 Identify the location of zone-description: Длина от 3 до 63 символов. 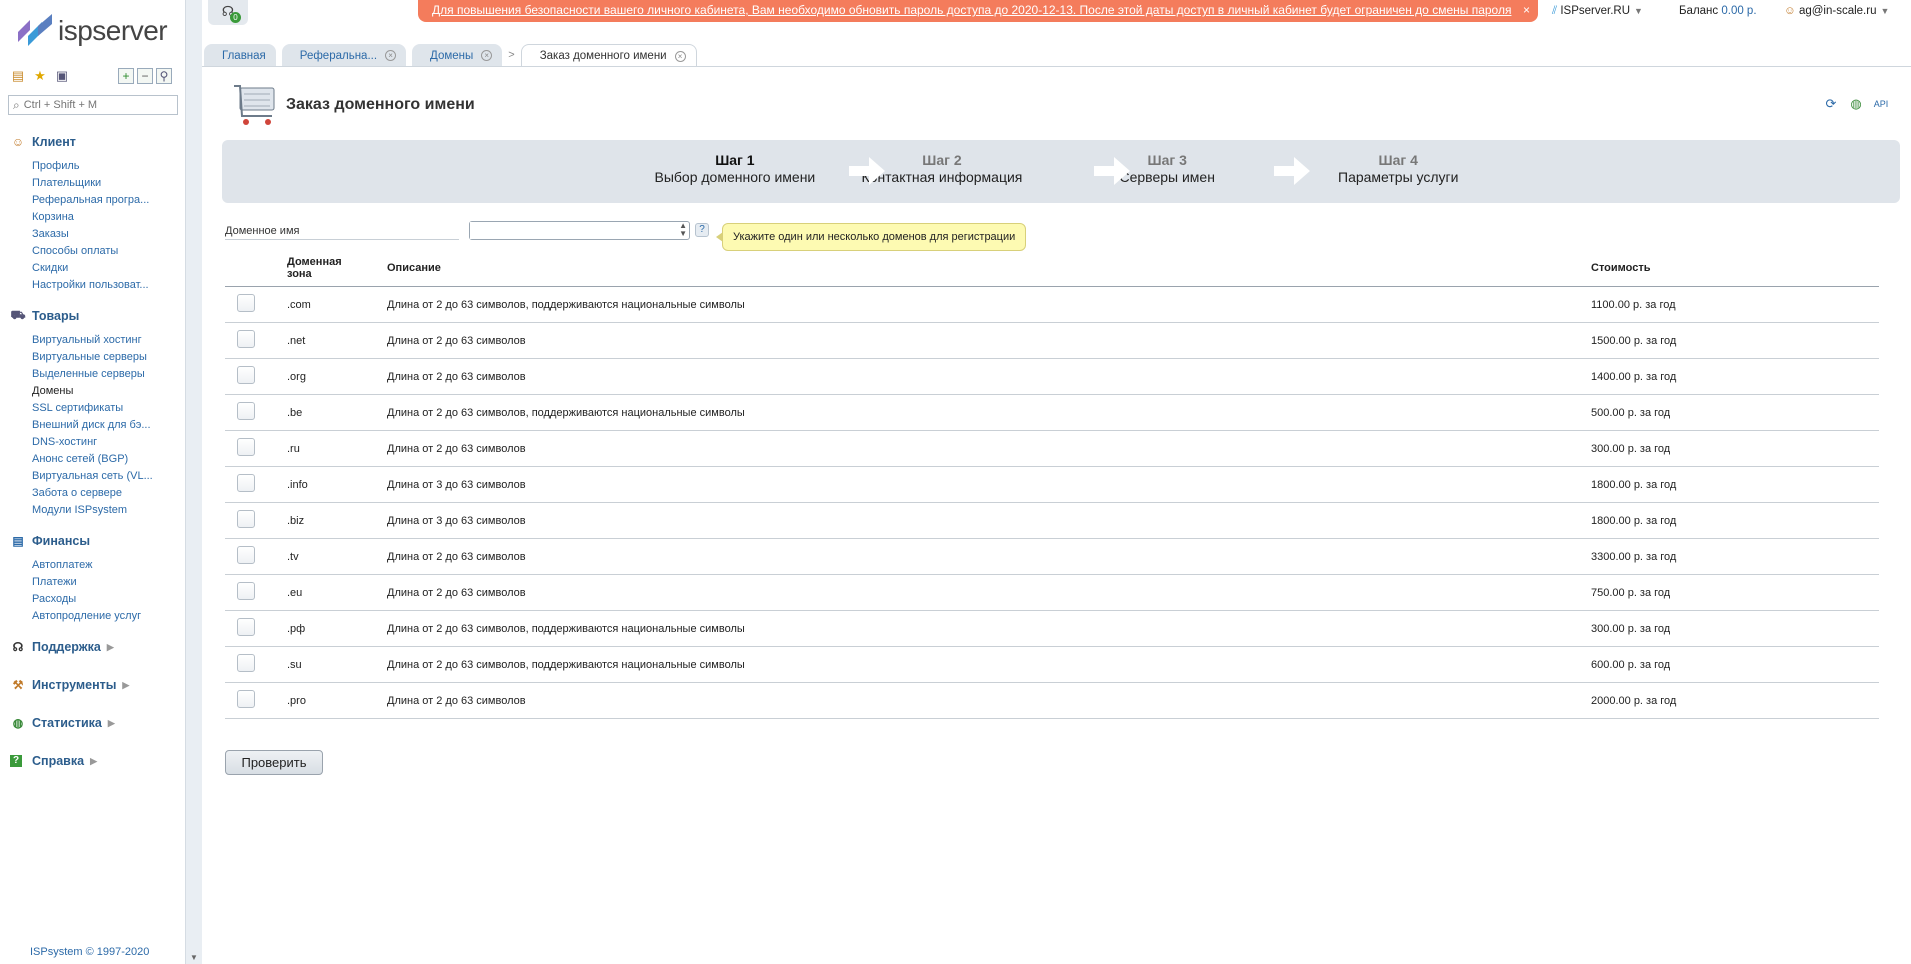
(456, 521).